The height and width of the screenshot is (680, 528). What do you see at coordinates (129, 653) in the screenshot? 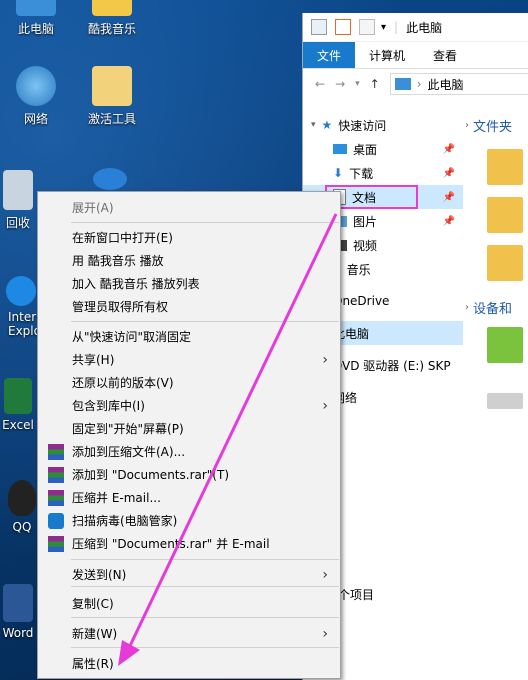
I see `arrow-head` at bounding box center [129, 653].